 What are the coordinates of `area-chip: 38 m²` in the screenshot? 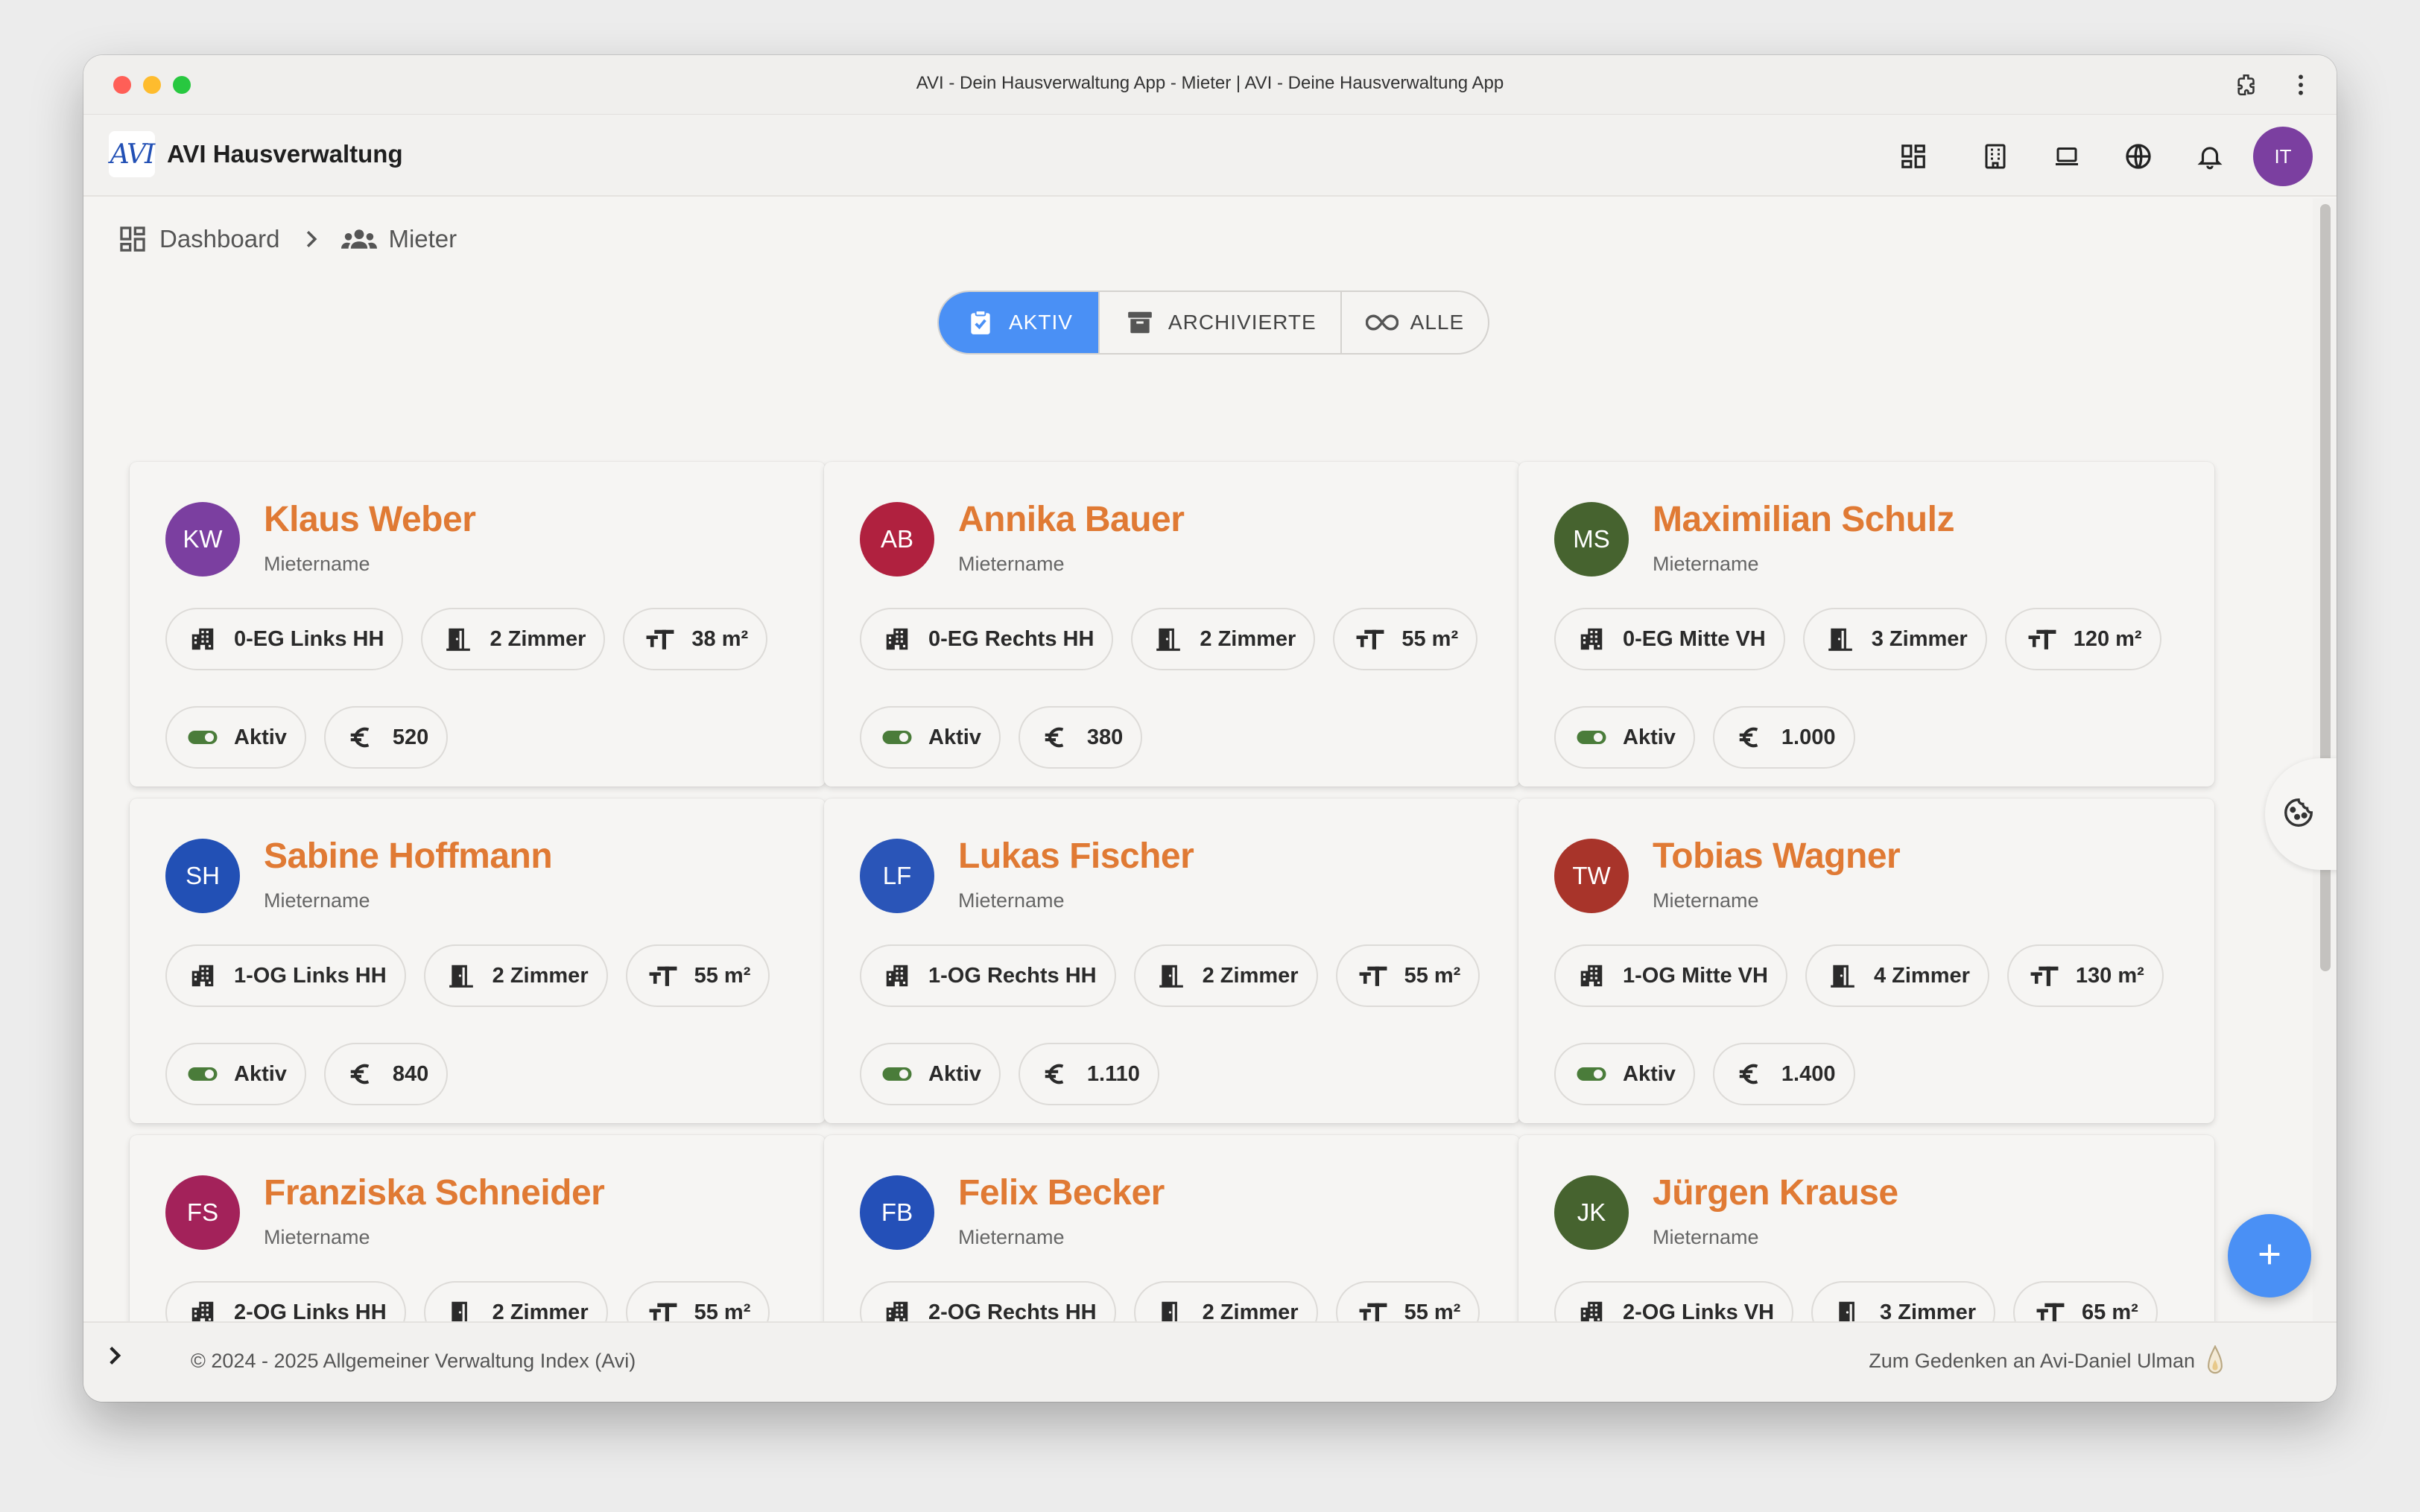 It's located at (696, 639).